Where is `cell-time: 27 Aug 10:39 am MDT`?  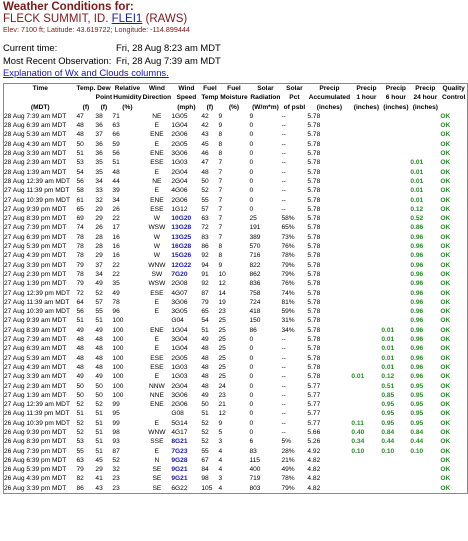 cell-time: 27 Aug 10:39 am MDT is located at coordinates (37, 312).